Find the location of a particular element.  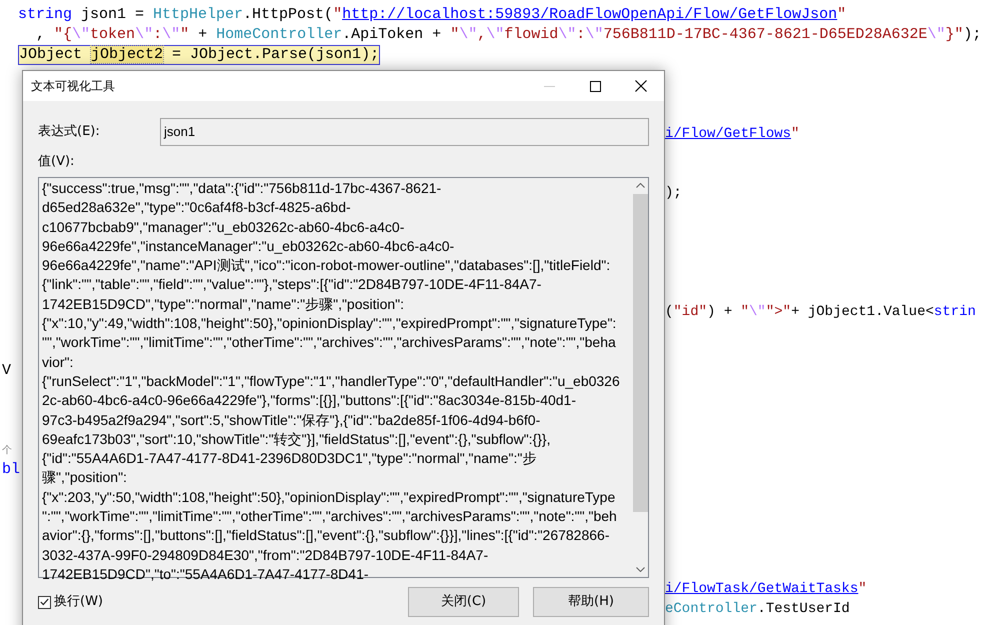

code-line: ); is located at coordinates (673, 193).